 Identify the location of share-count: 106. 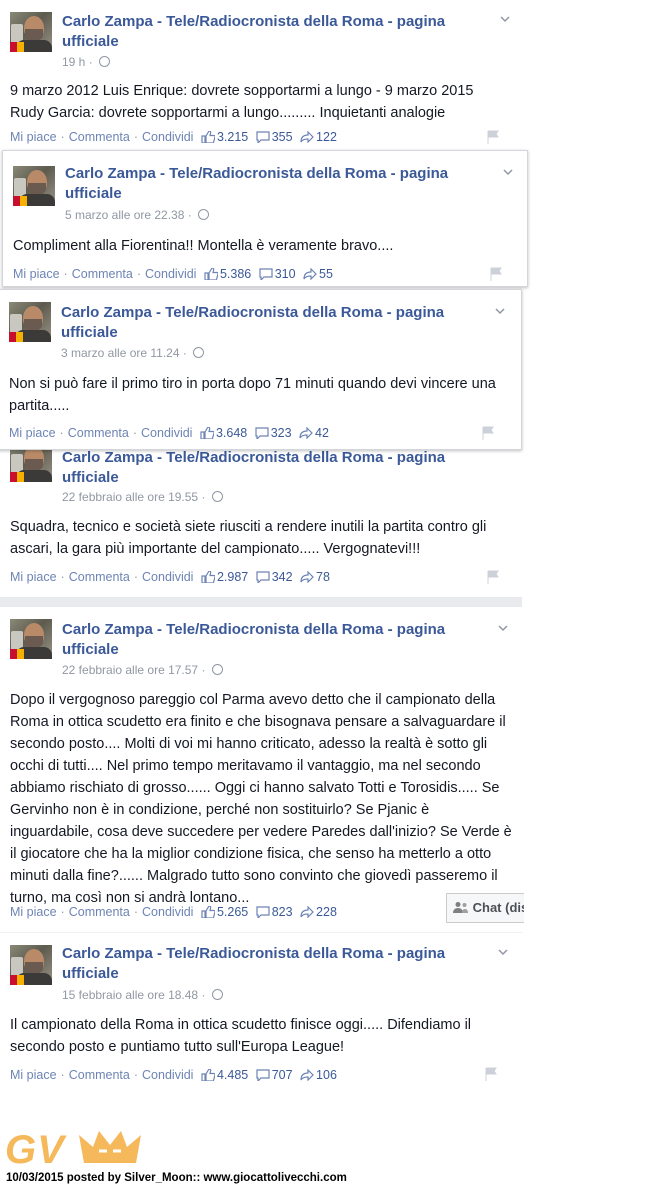
(326, 1075).